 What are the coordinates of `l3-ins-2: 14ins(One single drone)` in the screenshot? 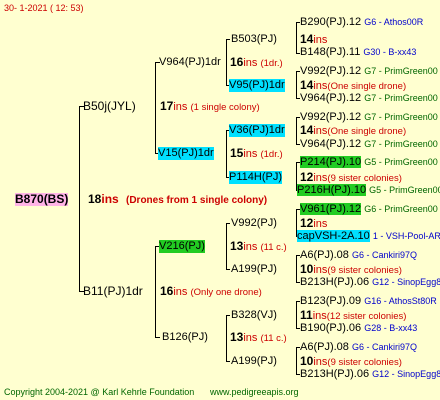 It's located at (353, 130).